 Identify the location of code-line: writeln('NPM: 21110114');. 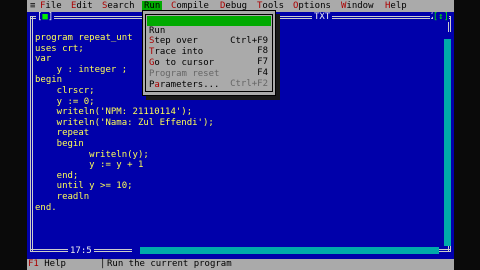
(114, 112).